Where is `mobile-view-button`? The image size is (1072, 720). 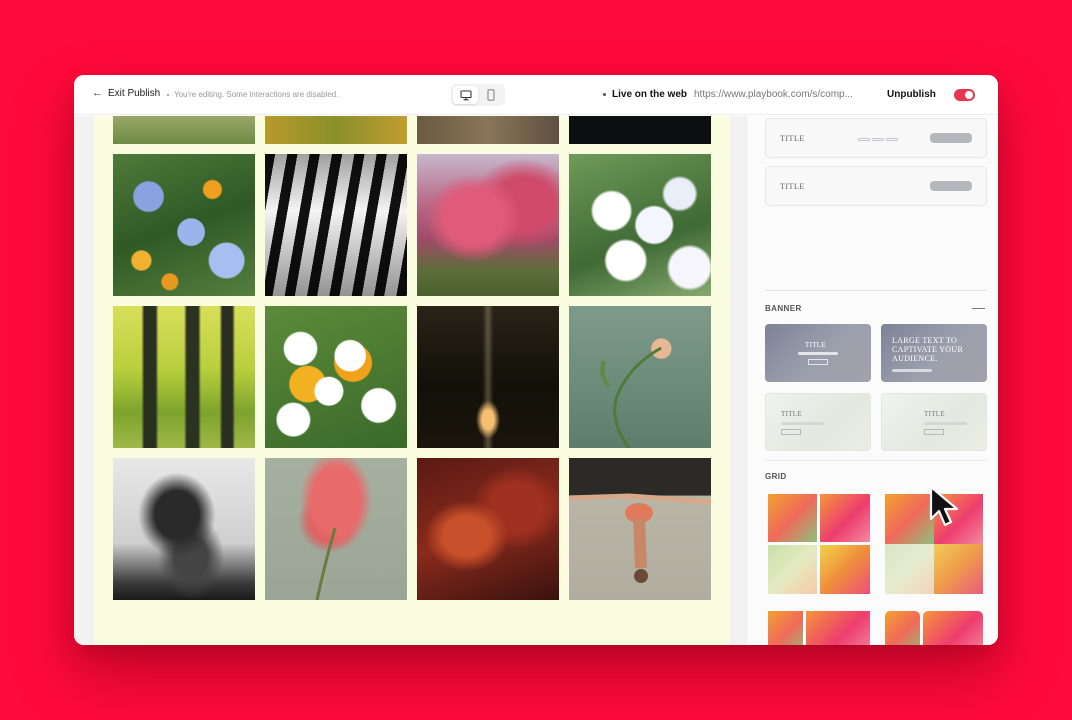 mobile-view-button is located at coordinates (490, 95).